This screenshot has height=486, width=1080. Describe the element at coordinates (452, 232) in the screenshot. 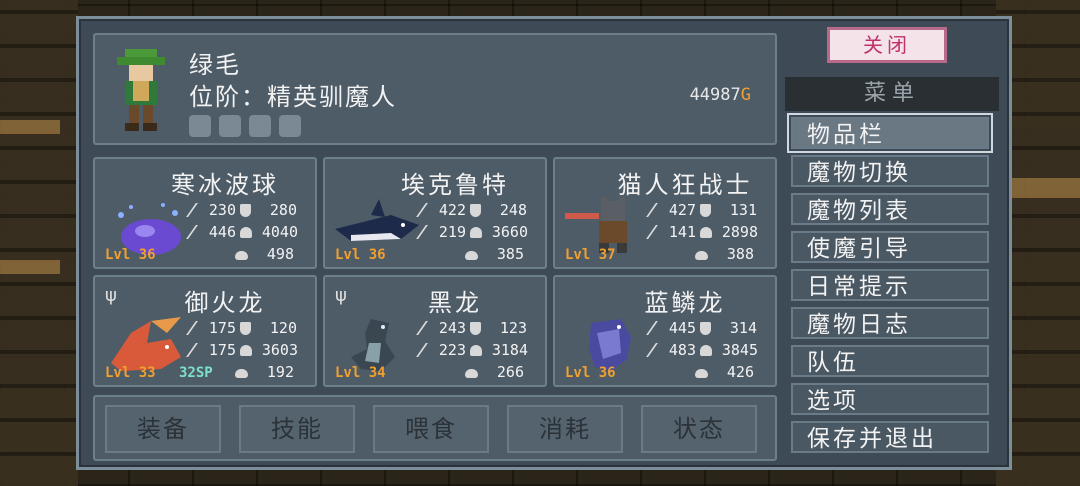

I see `stat-mag: 219` at that location.